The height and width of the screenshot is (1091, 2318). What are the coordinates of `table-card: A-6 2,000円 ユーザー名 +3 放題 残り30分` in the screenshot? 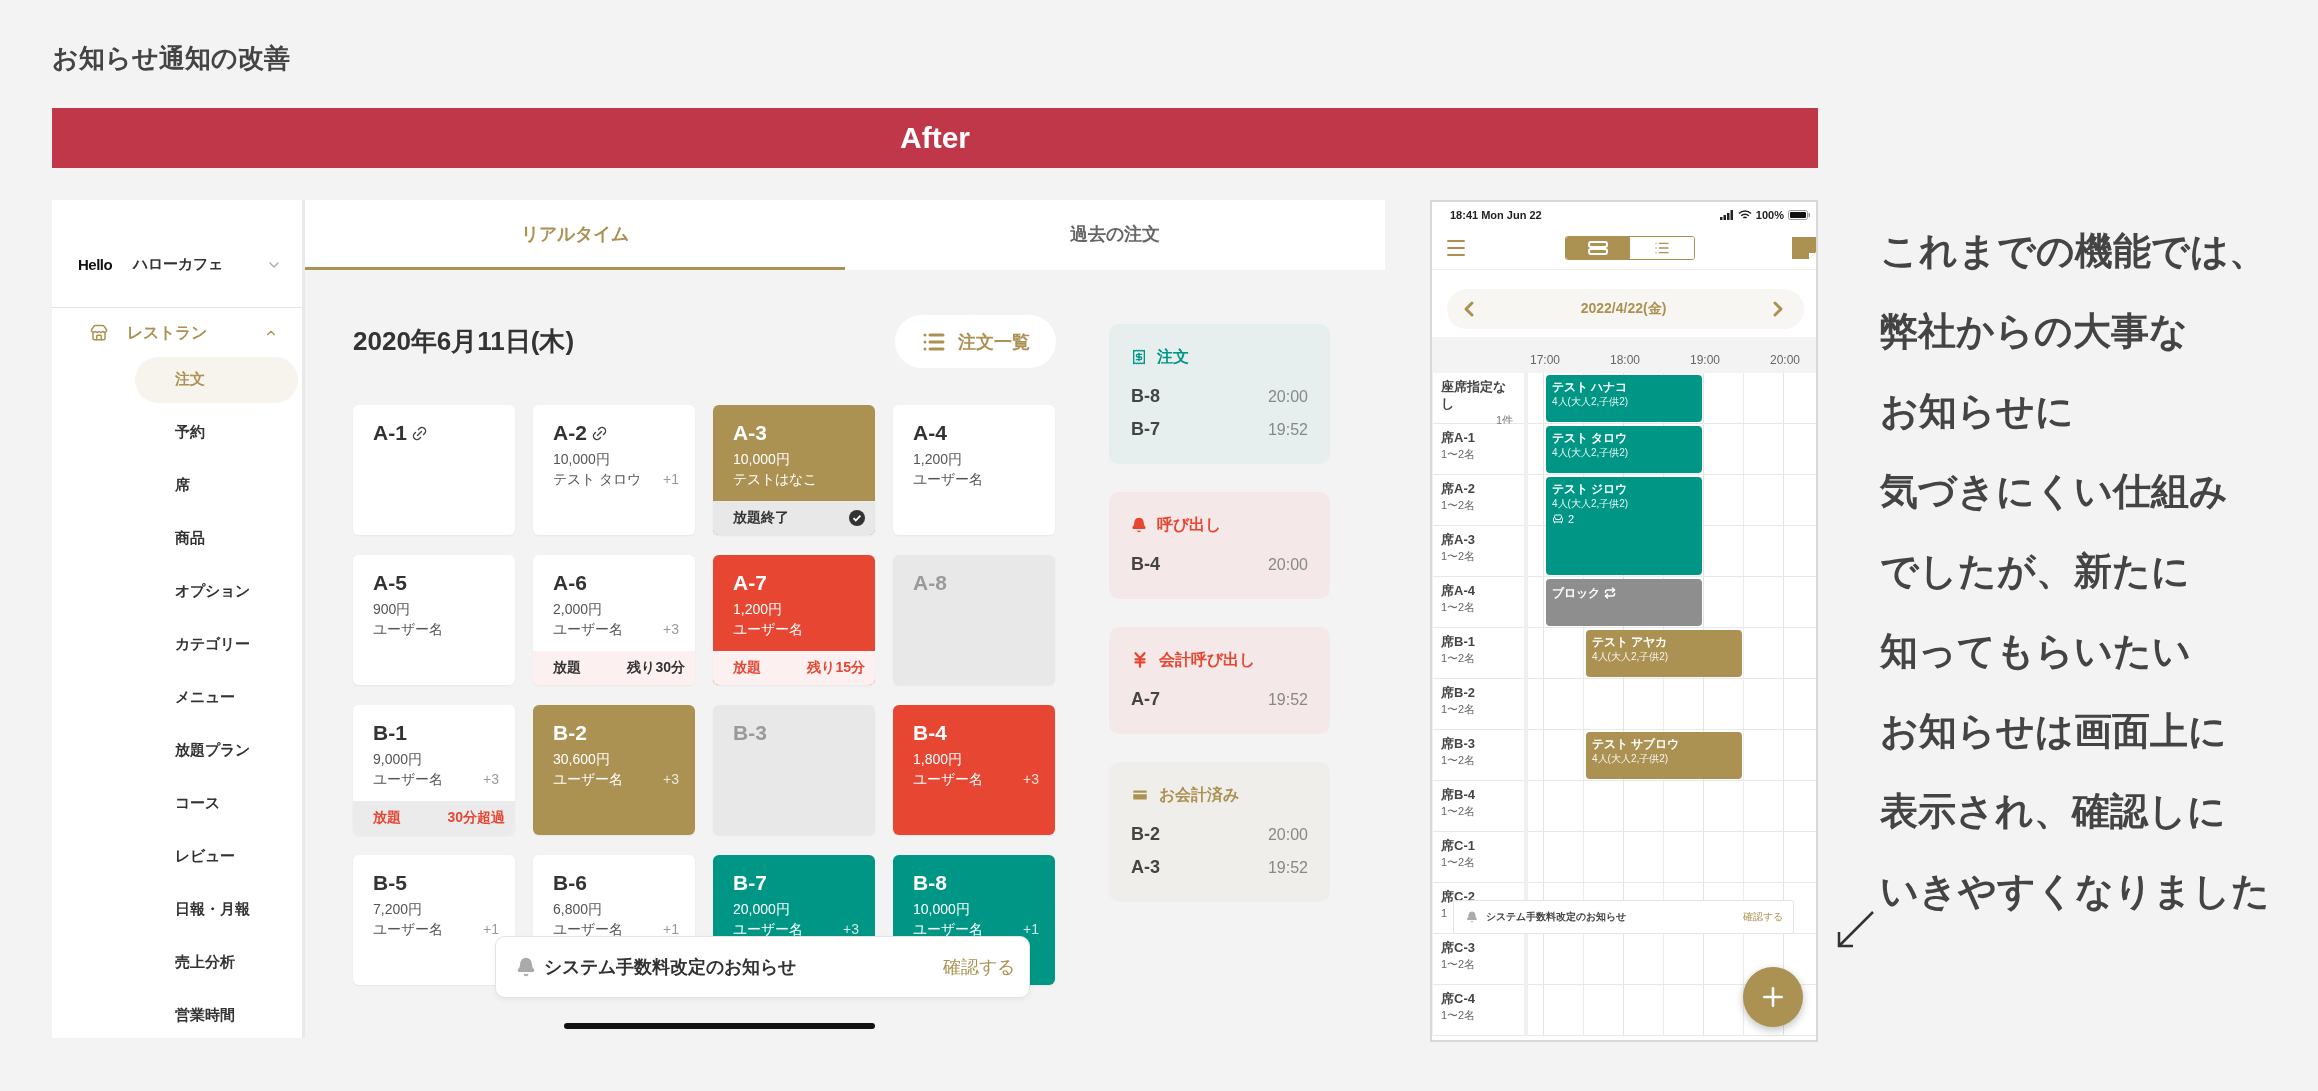 It's located at (614, 620).